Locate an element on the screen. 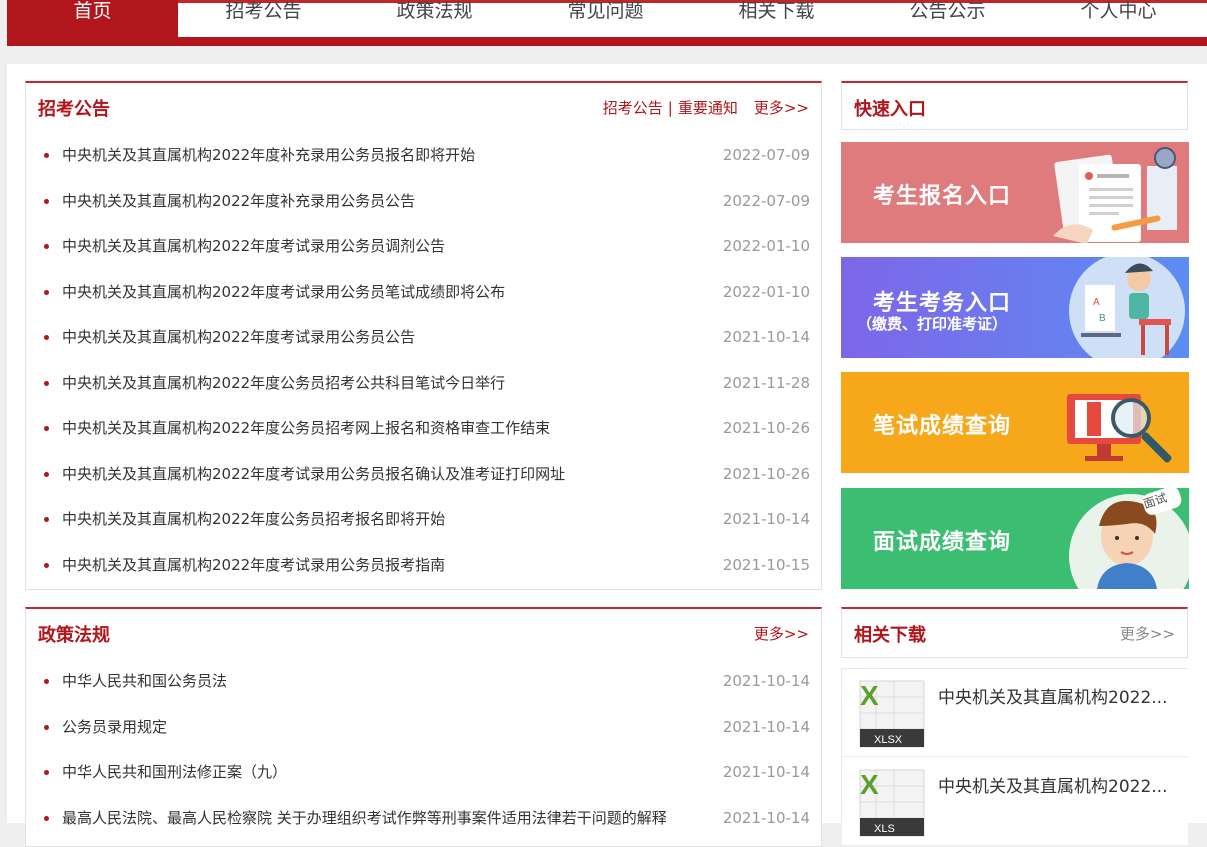 The height and width of the screenshot is (847, 1207). nav-user-center: 个人中心 is located at coordinates (1118, 18).